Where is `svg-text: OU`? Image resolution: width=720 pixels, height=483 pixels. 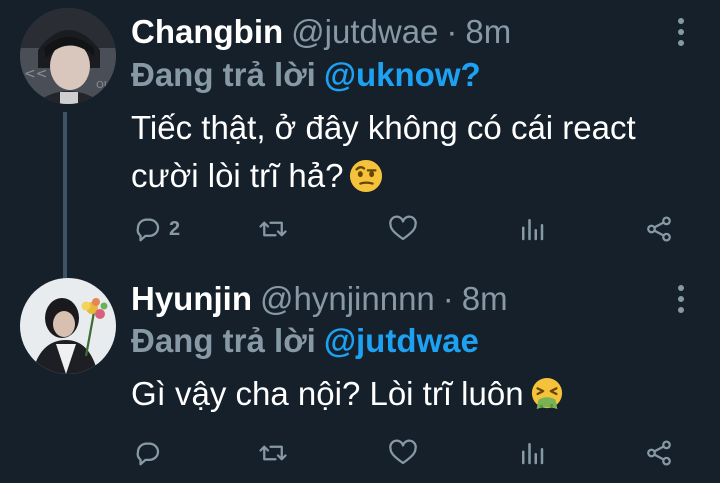
svg-text: OU is located at coordinates (103, 85).